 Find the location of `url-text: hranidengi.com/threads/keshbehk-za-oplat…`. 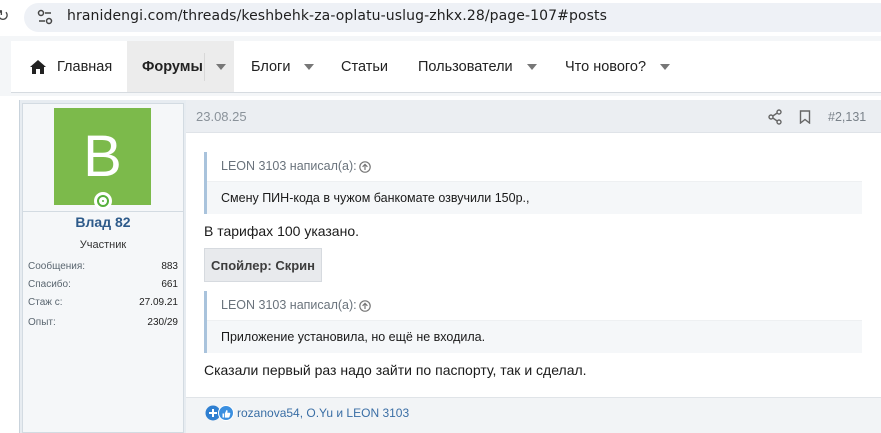

url-text: hranidengi.com/threads/keshbehk-za-oplat… is located at coordinates (337, 16).